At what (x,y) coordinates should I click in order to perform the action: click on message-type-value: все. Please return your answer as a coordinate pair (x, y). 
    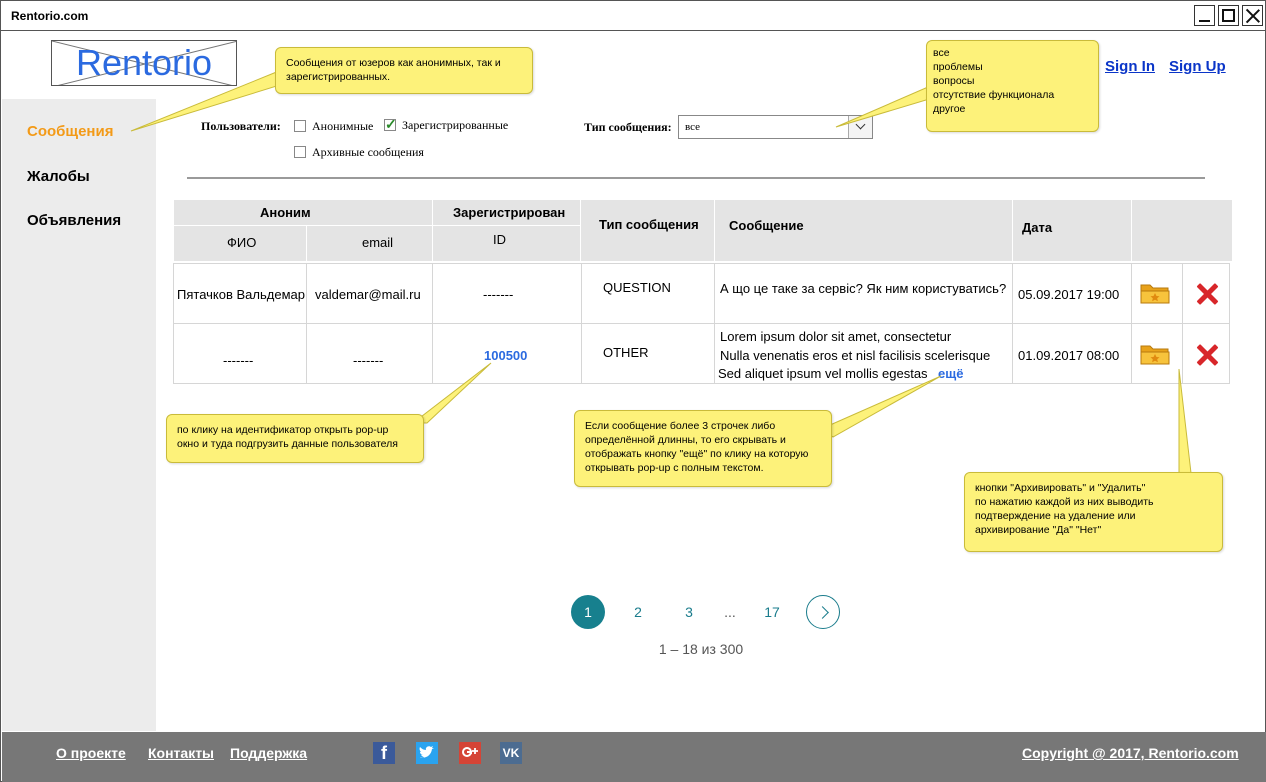
    Looking at the image, I should click on (693, 127).